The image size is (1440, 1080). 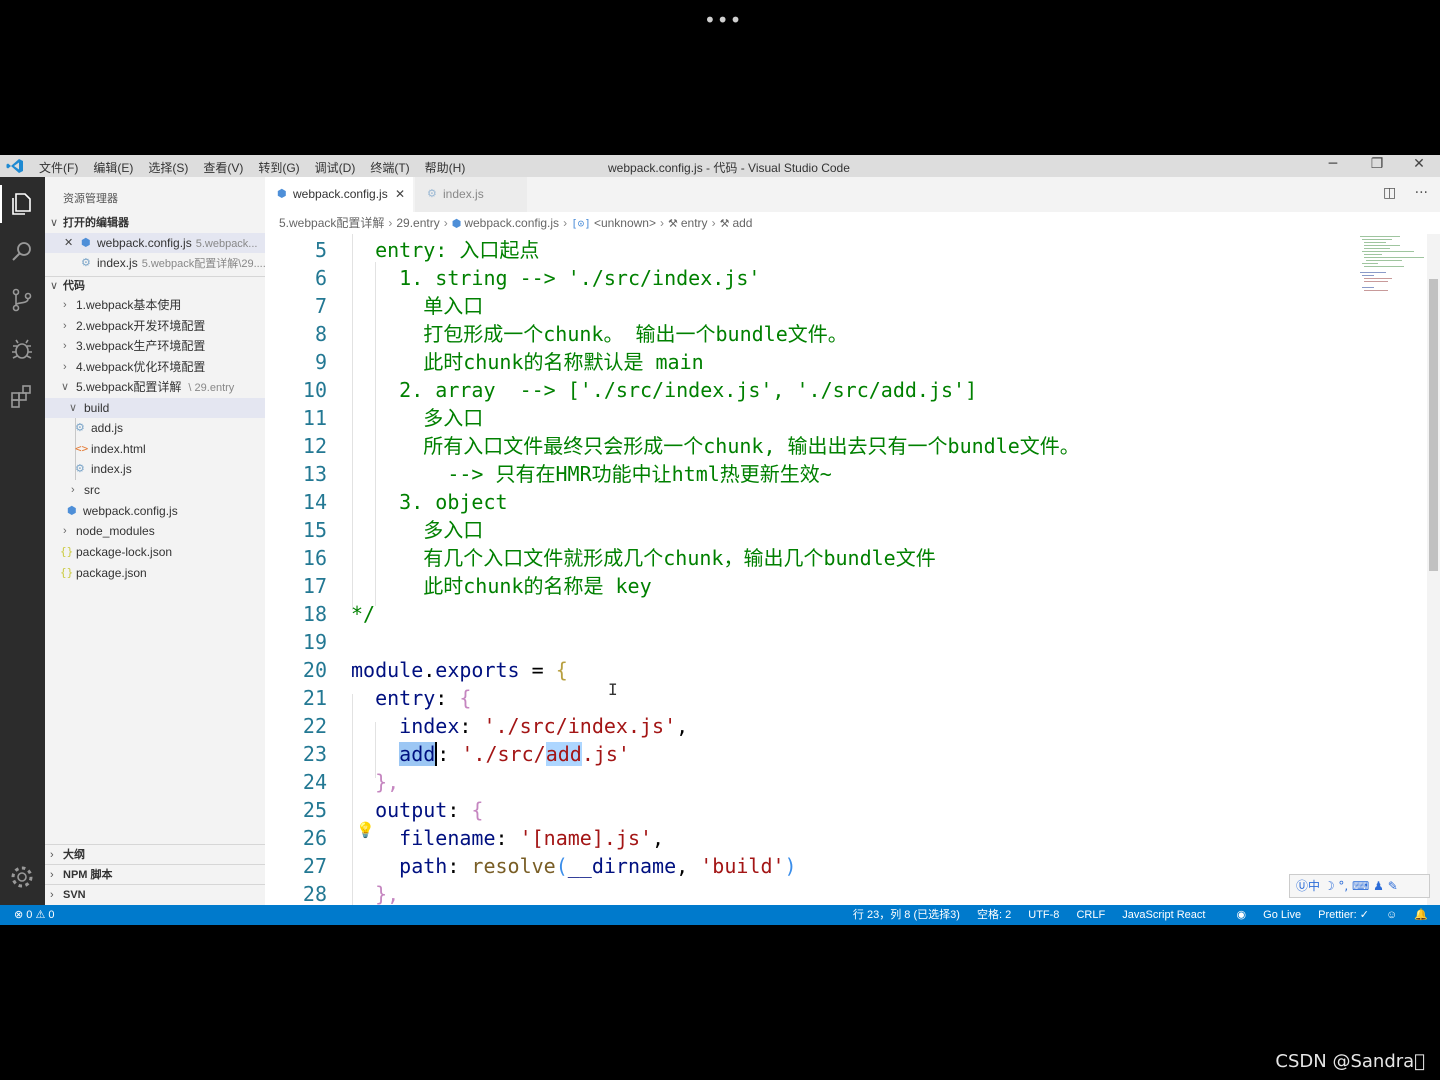 What do you see at coordinates (155, 511) in the screenshot?
I see `tree-file: ⬢ webpack.config.js` at bounding box center [155, 511].